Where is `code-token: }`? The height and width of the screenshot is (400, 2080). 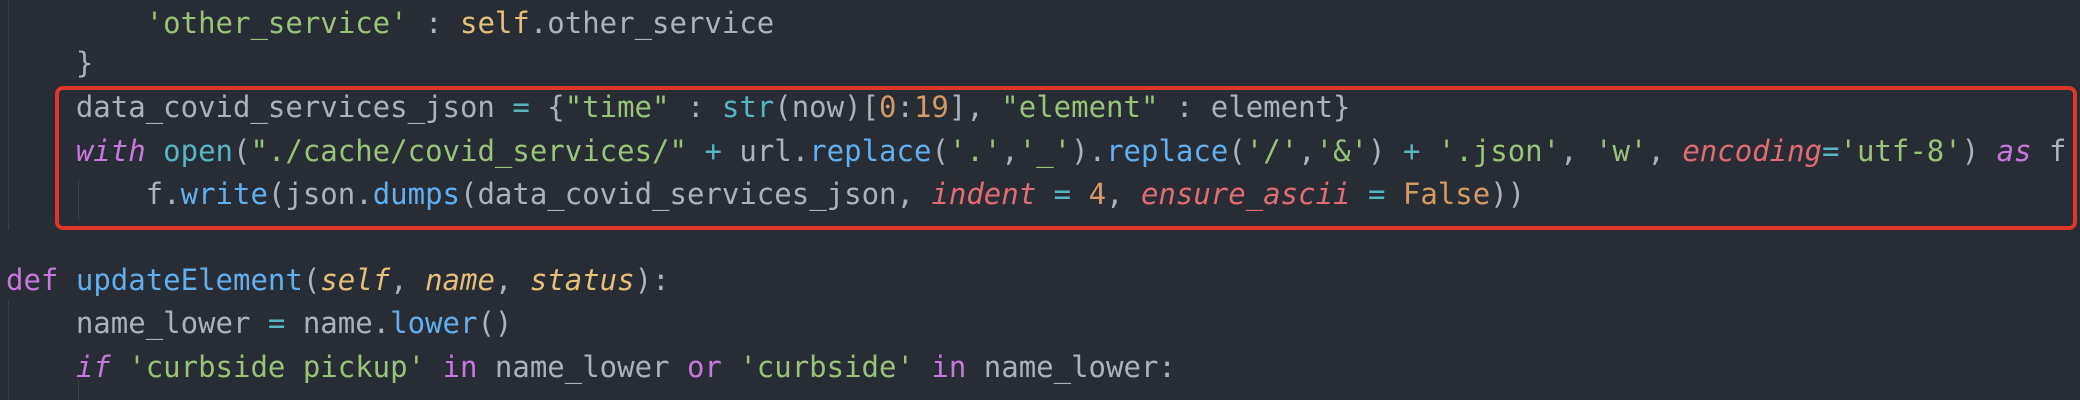 code-token: } is located at coordinates (50, 63).